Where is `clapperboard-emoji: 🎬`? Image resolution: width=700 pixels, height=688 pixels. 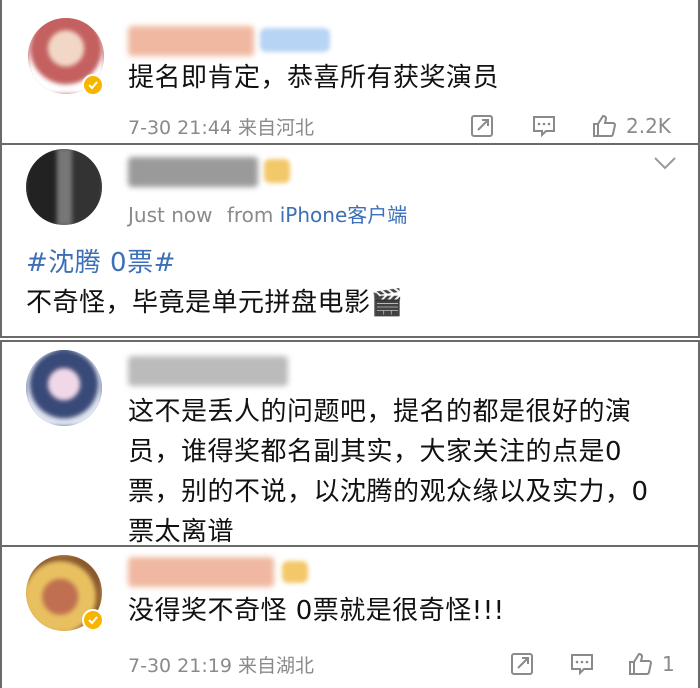 clapperboard-emoji: 🎬 is located at coordinates (387, 303).